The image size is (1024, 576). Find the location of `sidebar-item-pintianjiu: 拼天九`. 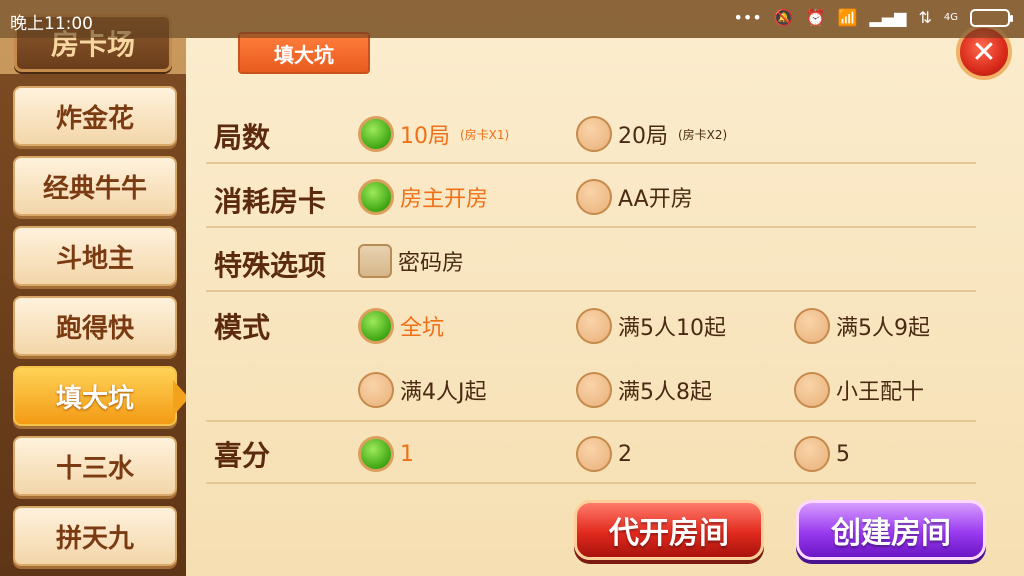

sidebar-item-pintianjiu: 拼天九 is located at coordinates (95, 536).